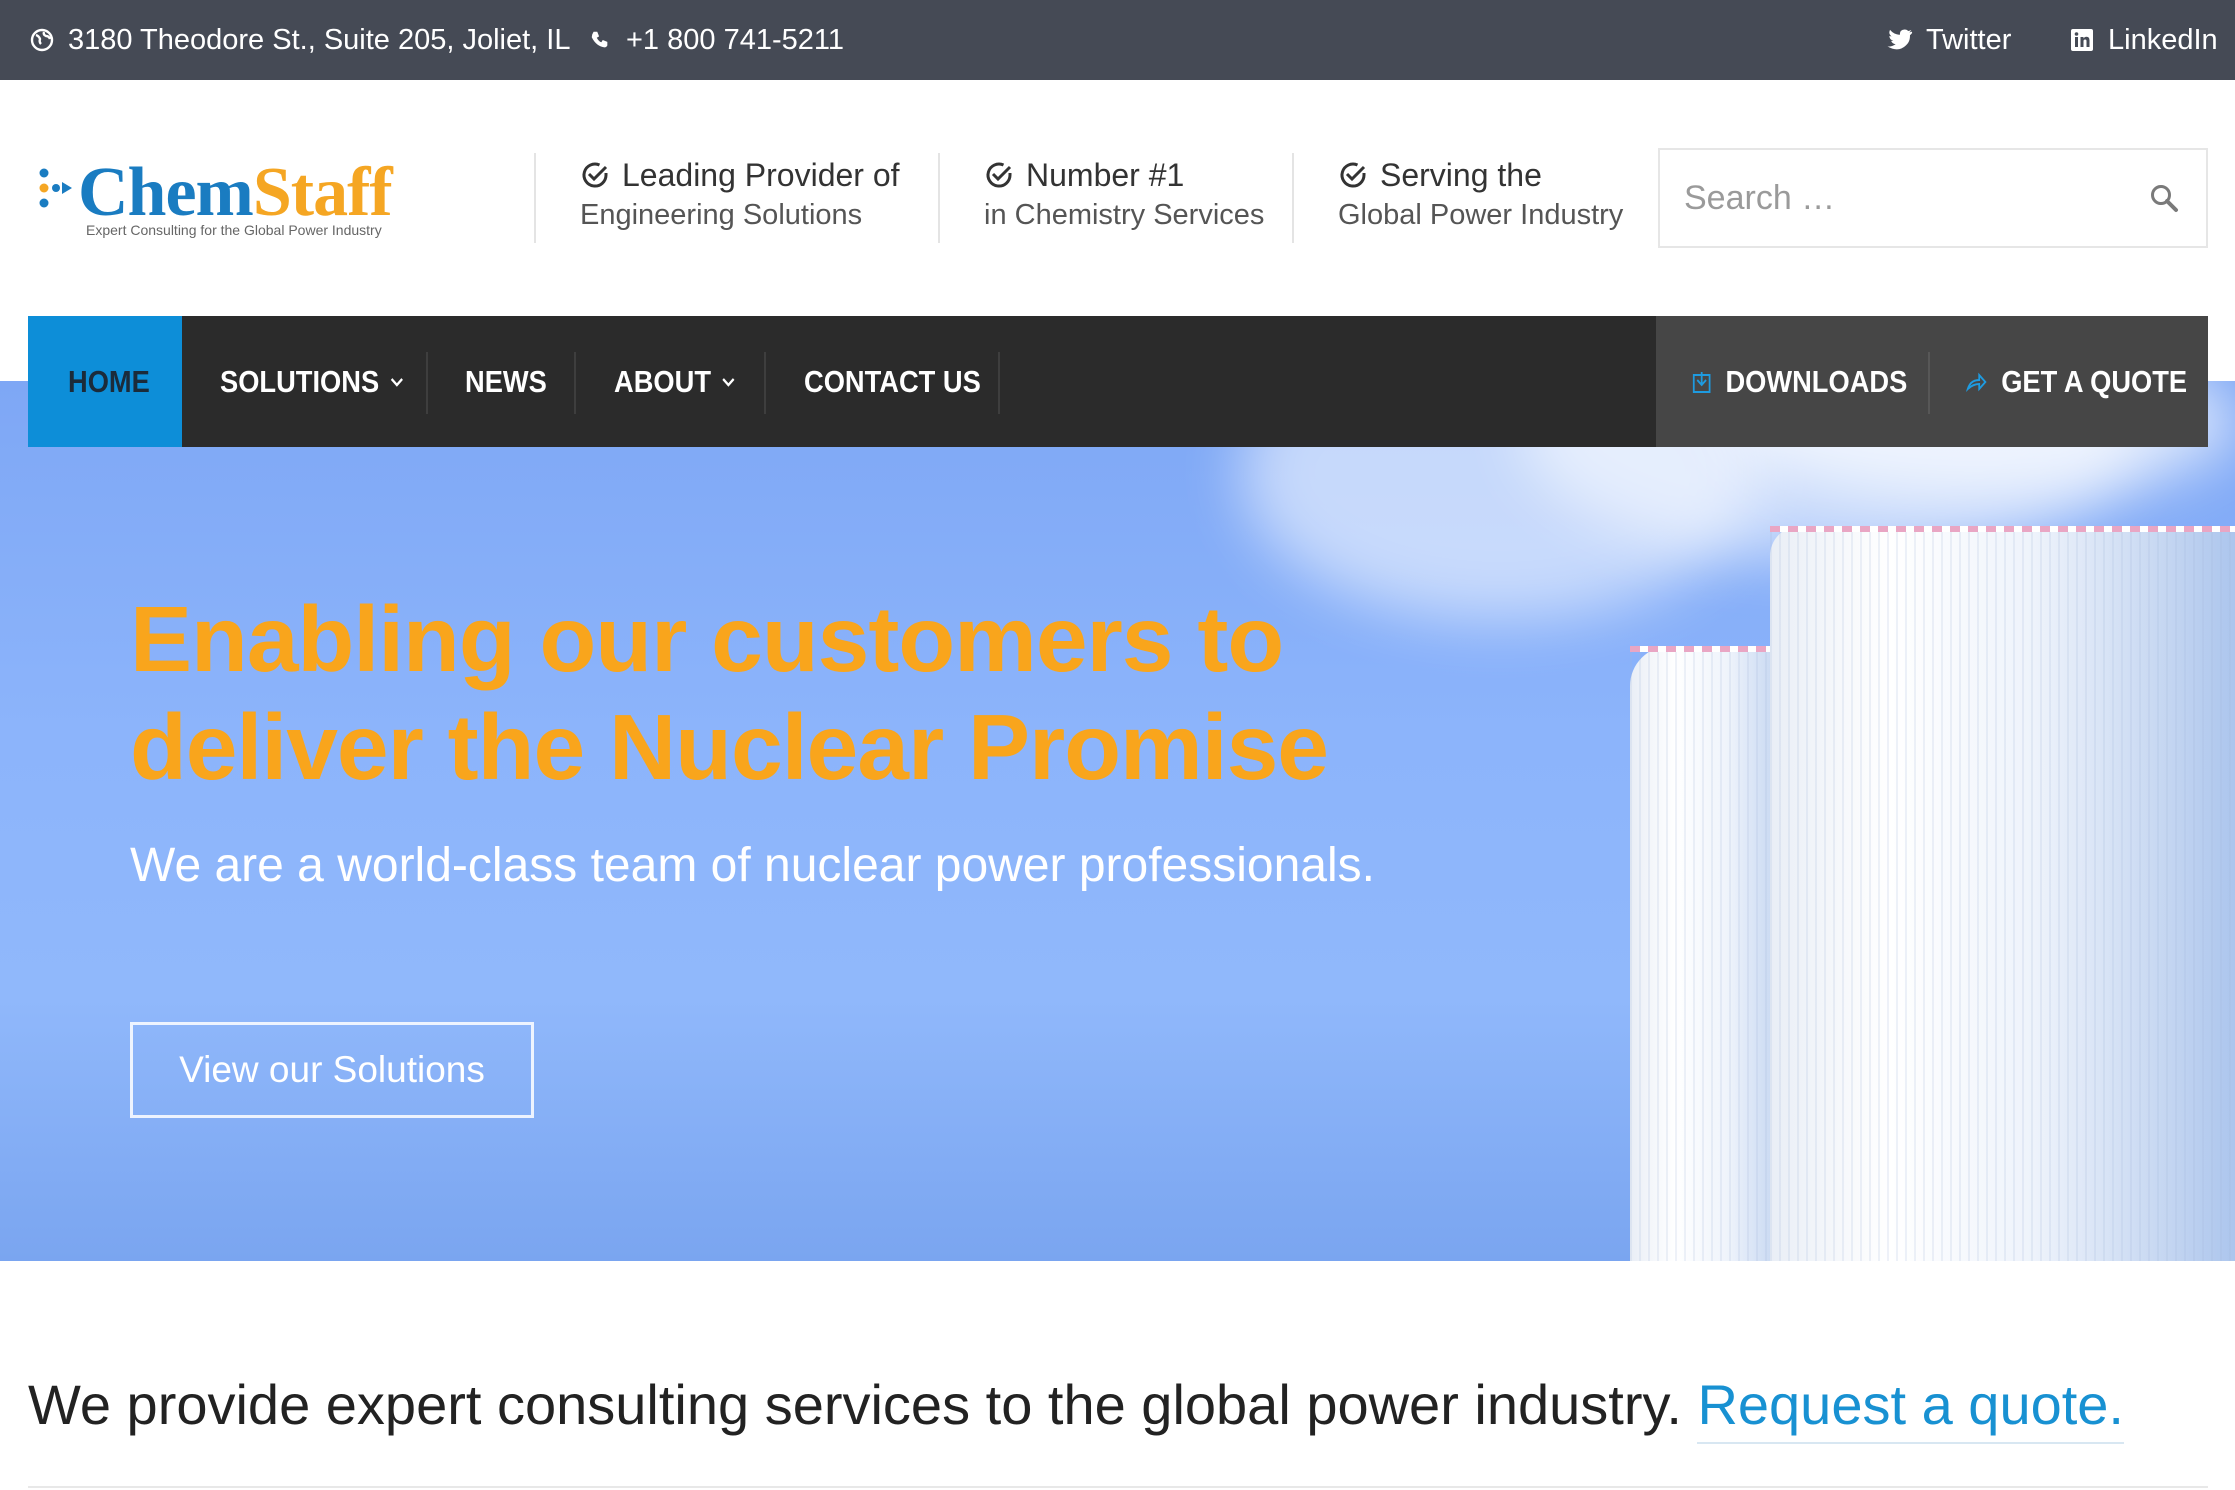 The width and height of the screenshot is (2235, 1490). Describe the element at coordinates (166, 192) in the screenshot. I see `logo-word-chem: Chem` at that location.